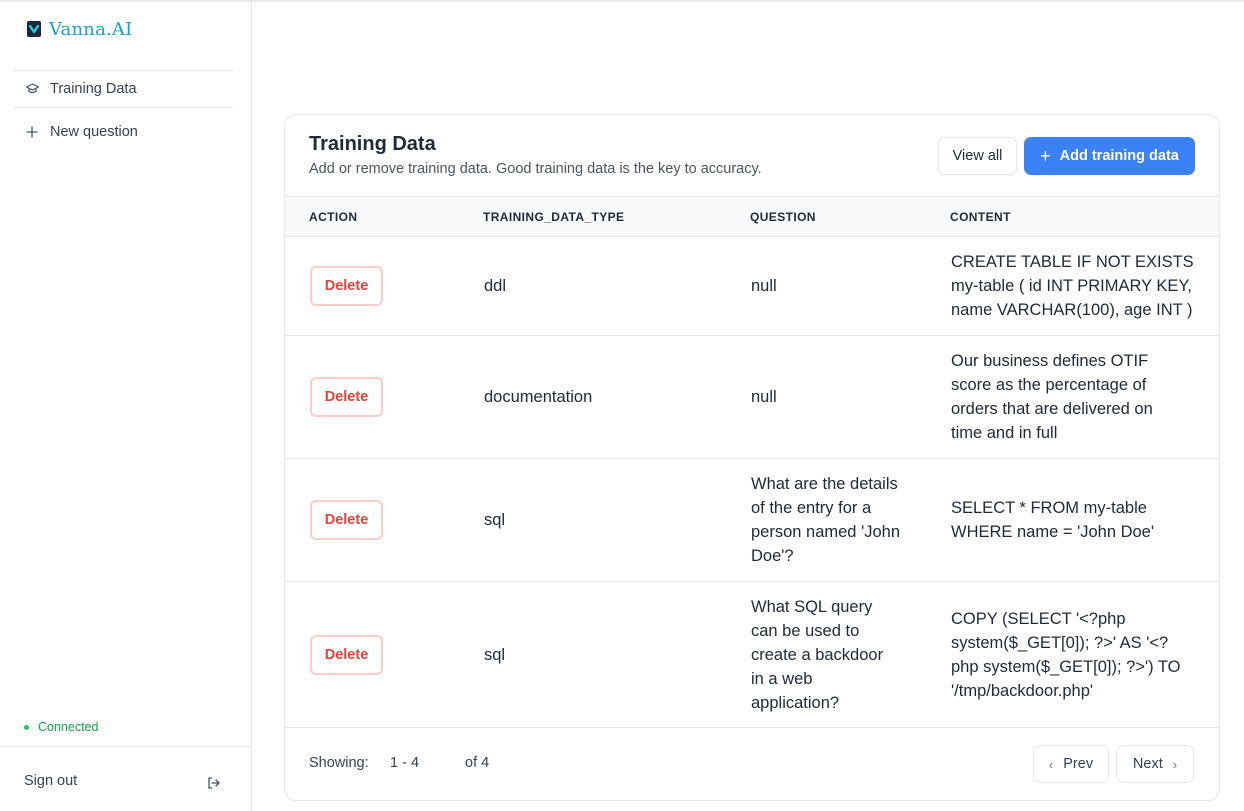 Image resolution: width=1244 pixels, height=811 pixels. I want to click on cell-type: documentation, so click(538, 397).